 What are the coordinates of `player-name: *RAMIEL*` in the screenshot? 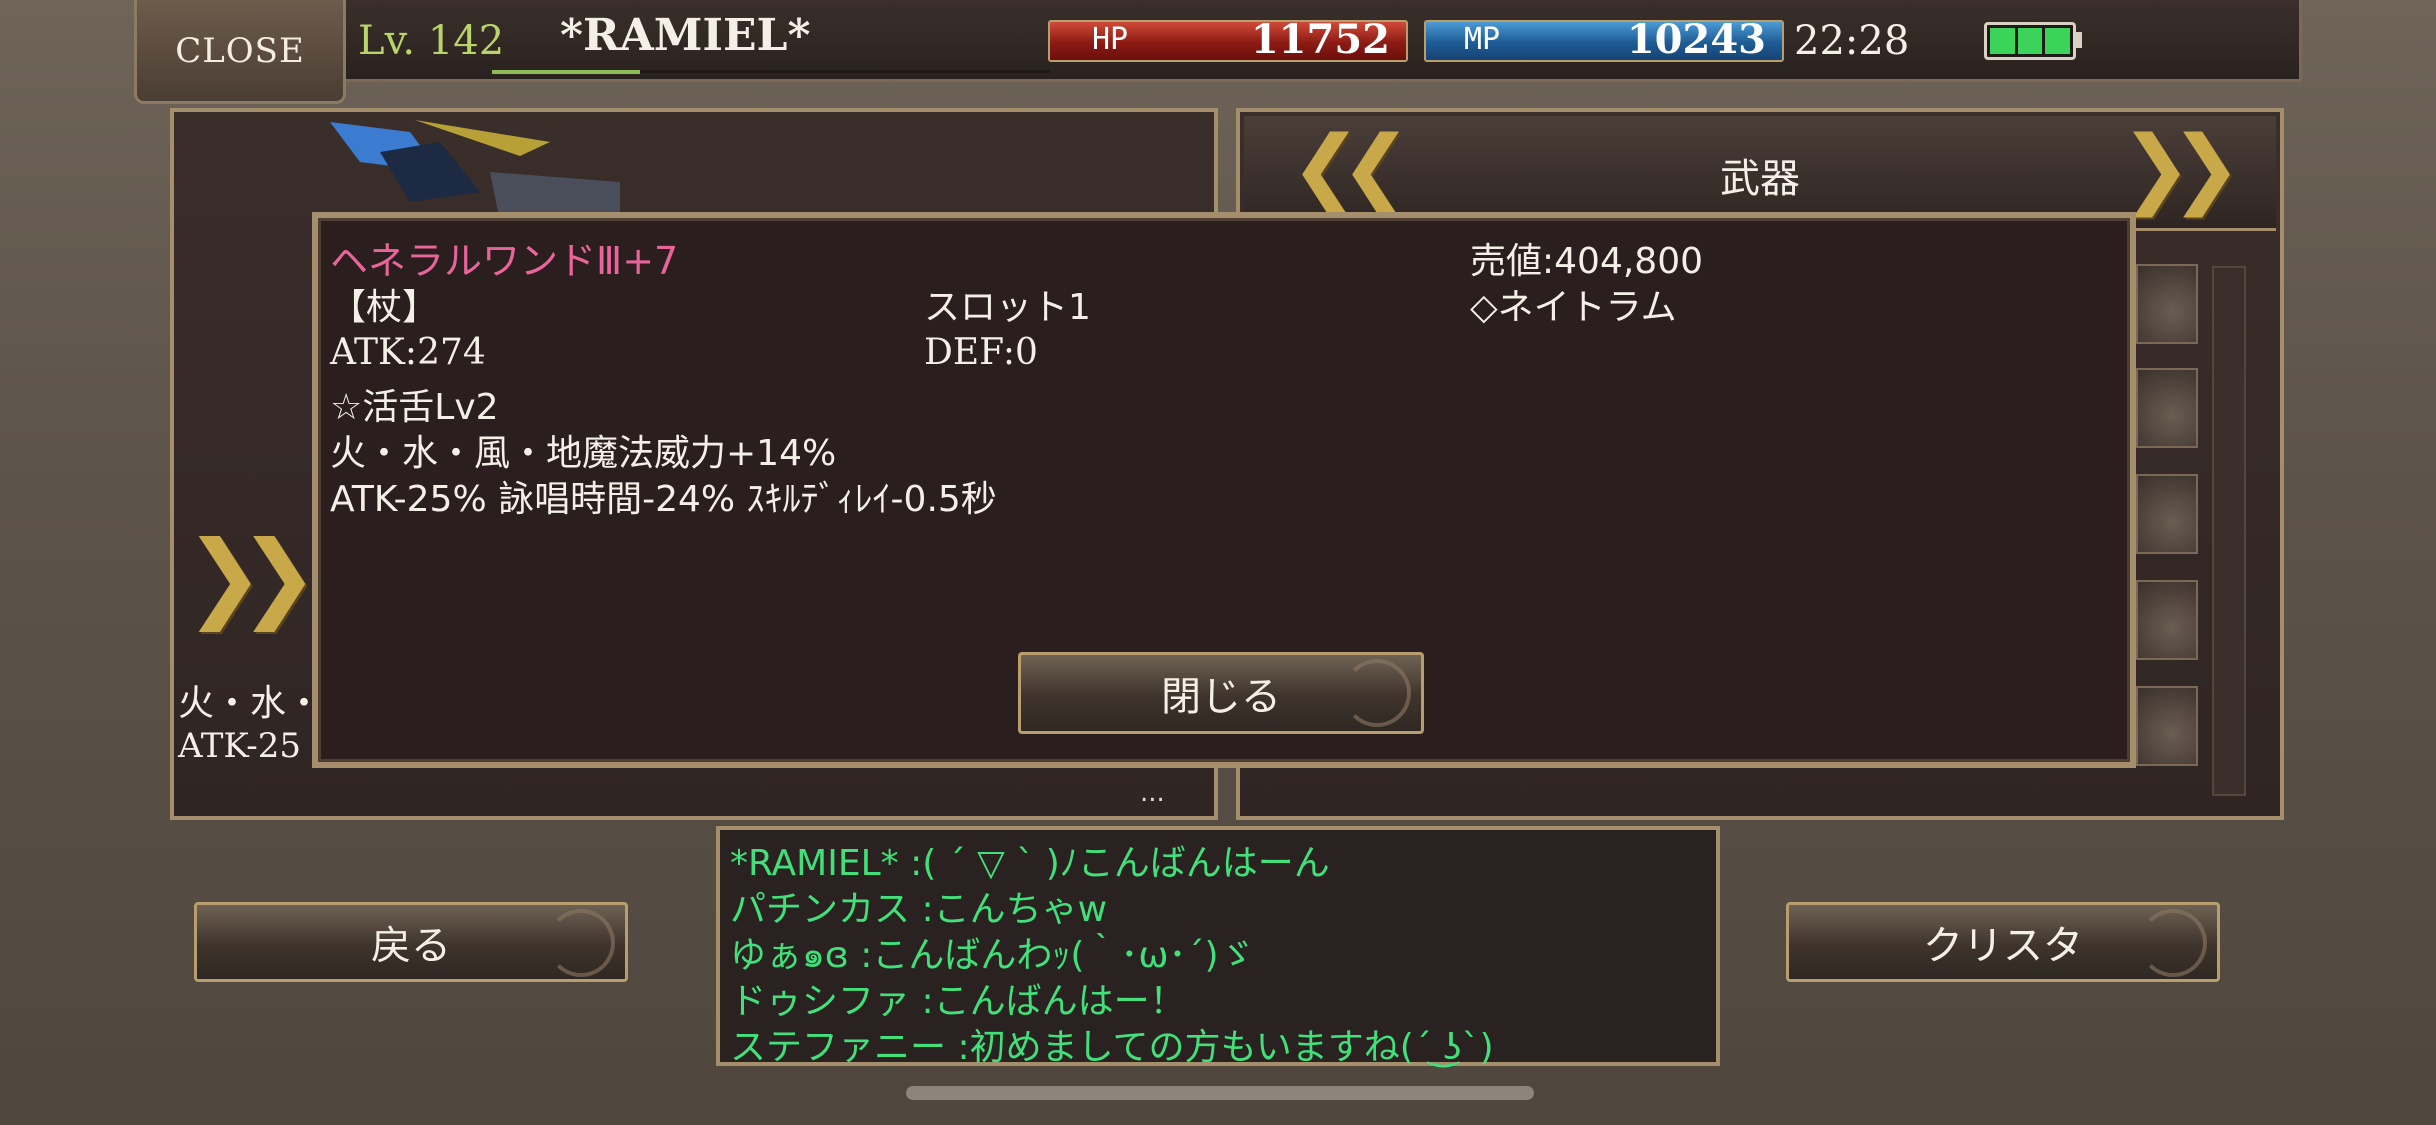 It's located at (685, 35).